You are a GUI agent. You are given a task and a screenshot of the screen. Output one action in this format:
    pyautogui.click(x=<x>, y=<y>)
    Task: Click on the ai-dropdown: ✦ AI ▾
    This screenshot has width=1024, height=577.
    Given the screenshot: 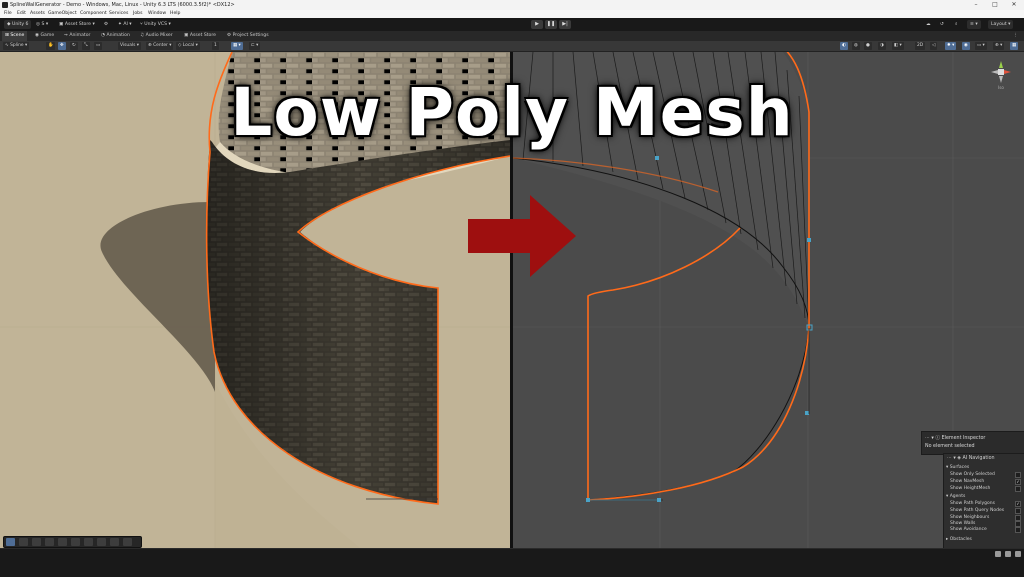 What is the action you would take?
    pyautogui.click(x=125, y=24)
    